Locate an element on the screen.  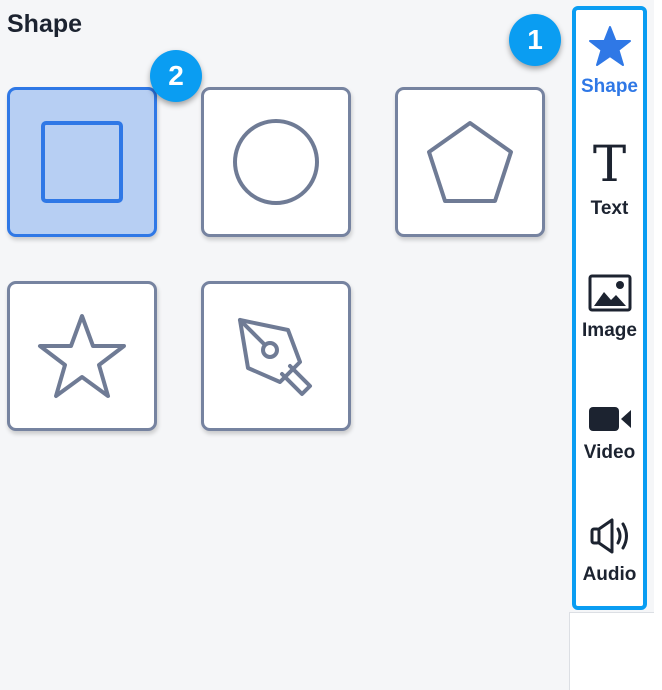
pentagon-icon is located at coordinates (470, 162).